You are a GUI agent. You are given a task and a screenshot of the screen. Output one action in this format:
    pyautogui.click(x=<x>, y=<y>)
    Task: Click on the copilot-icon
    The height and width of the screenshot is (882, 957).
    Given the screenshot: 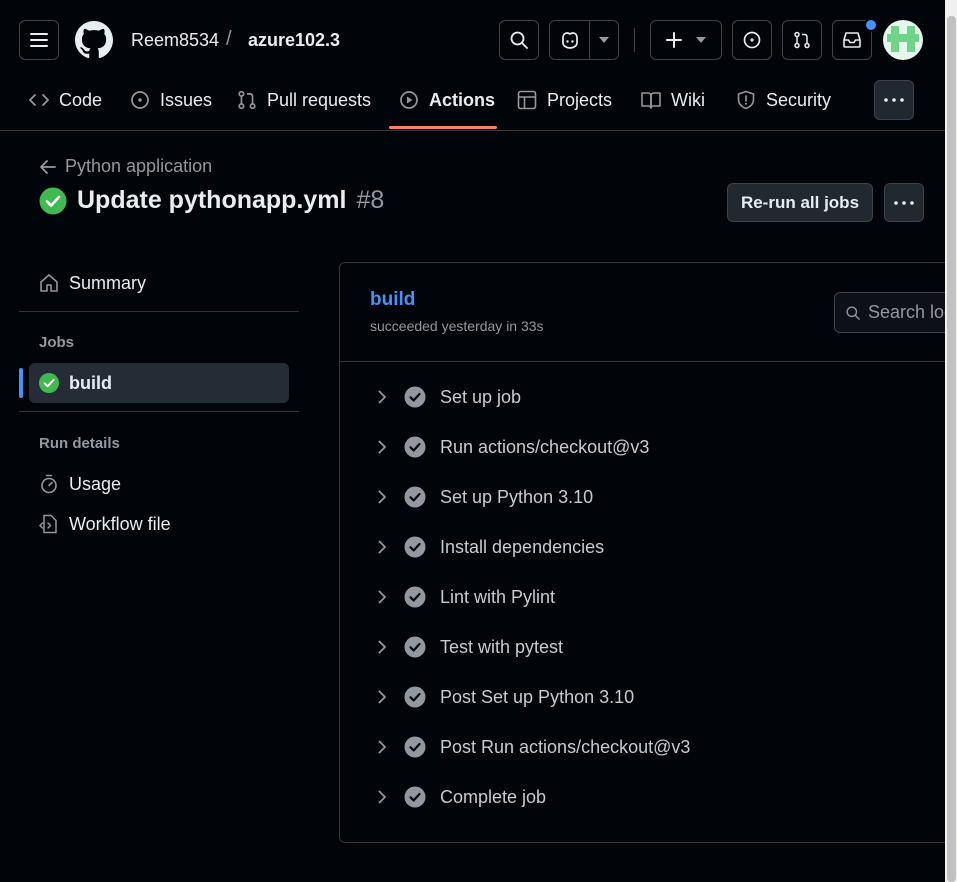 What is the action you would take?
    pyautogui.click(x=569, y=40)
    